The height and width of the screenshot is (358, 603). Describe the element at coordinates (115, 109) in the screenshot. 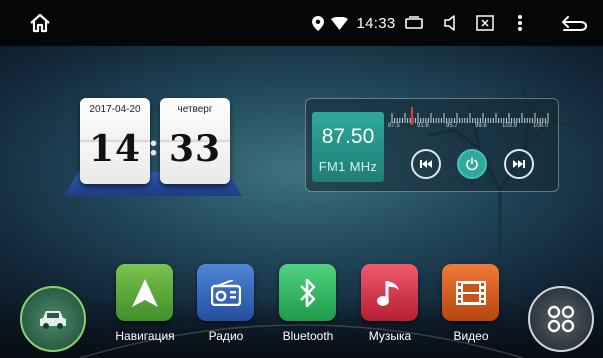

I see `date-label: 2017-04-20` at that location.